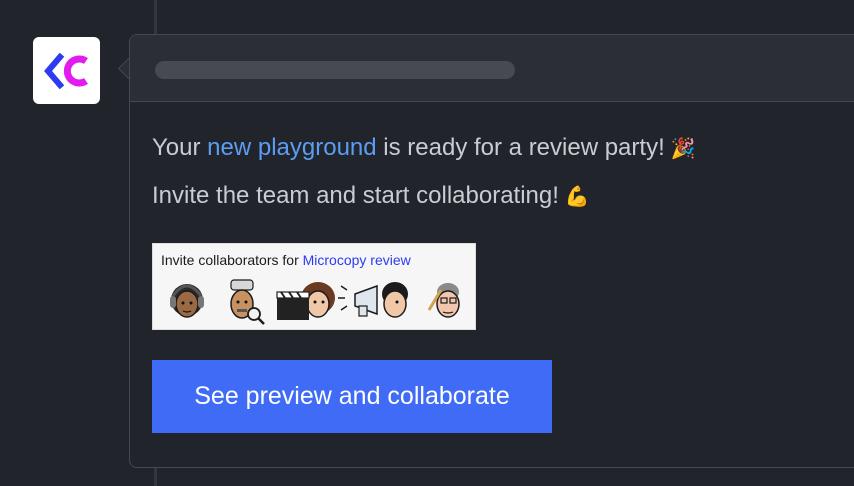 This screenshot has width=854, height=486. What do you see at coordinates (373, 300) in the screenshot?
I see `megaphone-avatar-icon` at bounding box center [373, 300].